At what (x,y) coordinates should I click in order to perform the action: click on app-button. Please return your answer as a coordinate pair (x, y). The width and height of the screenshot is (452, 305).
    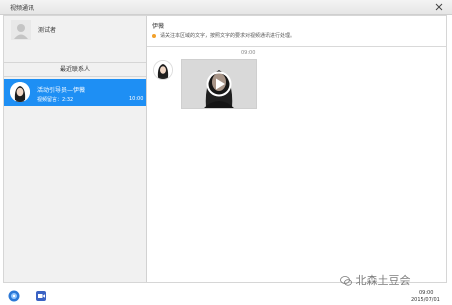
    Looking at the image, I should click on (14, 296).